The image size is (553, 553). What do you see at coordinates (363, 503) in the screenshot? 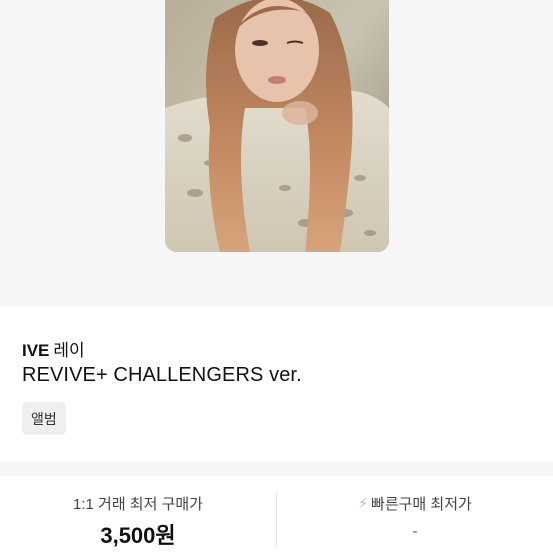
I see `lightning-icon: ⚡` at bounding box center [363, 503].